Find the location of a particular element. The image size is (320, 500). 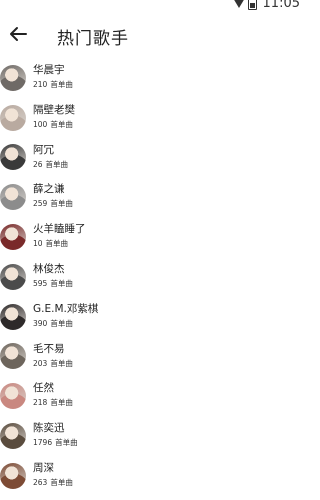

singer-row: 林俊杰 595 首单曲 is located at coordinates (150, 277).